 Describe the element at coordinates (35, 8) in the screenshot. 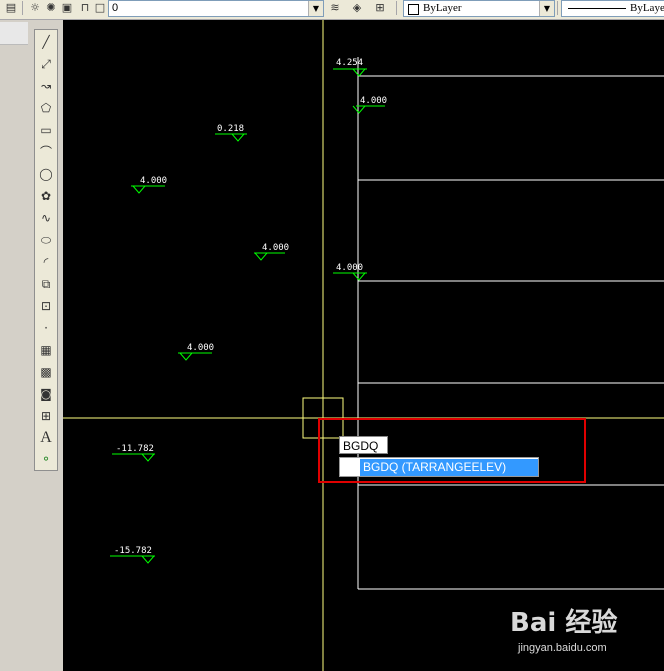

I see `layer-on-bulb-icon: ☼` at that location.